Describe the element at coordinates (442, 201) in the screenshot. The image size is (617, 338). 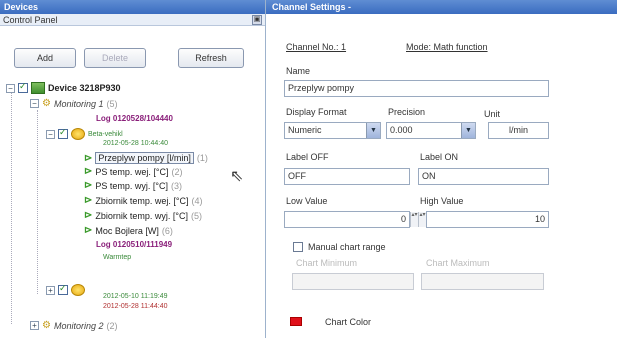
I see `high-value-label: High Value` at that location.